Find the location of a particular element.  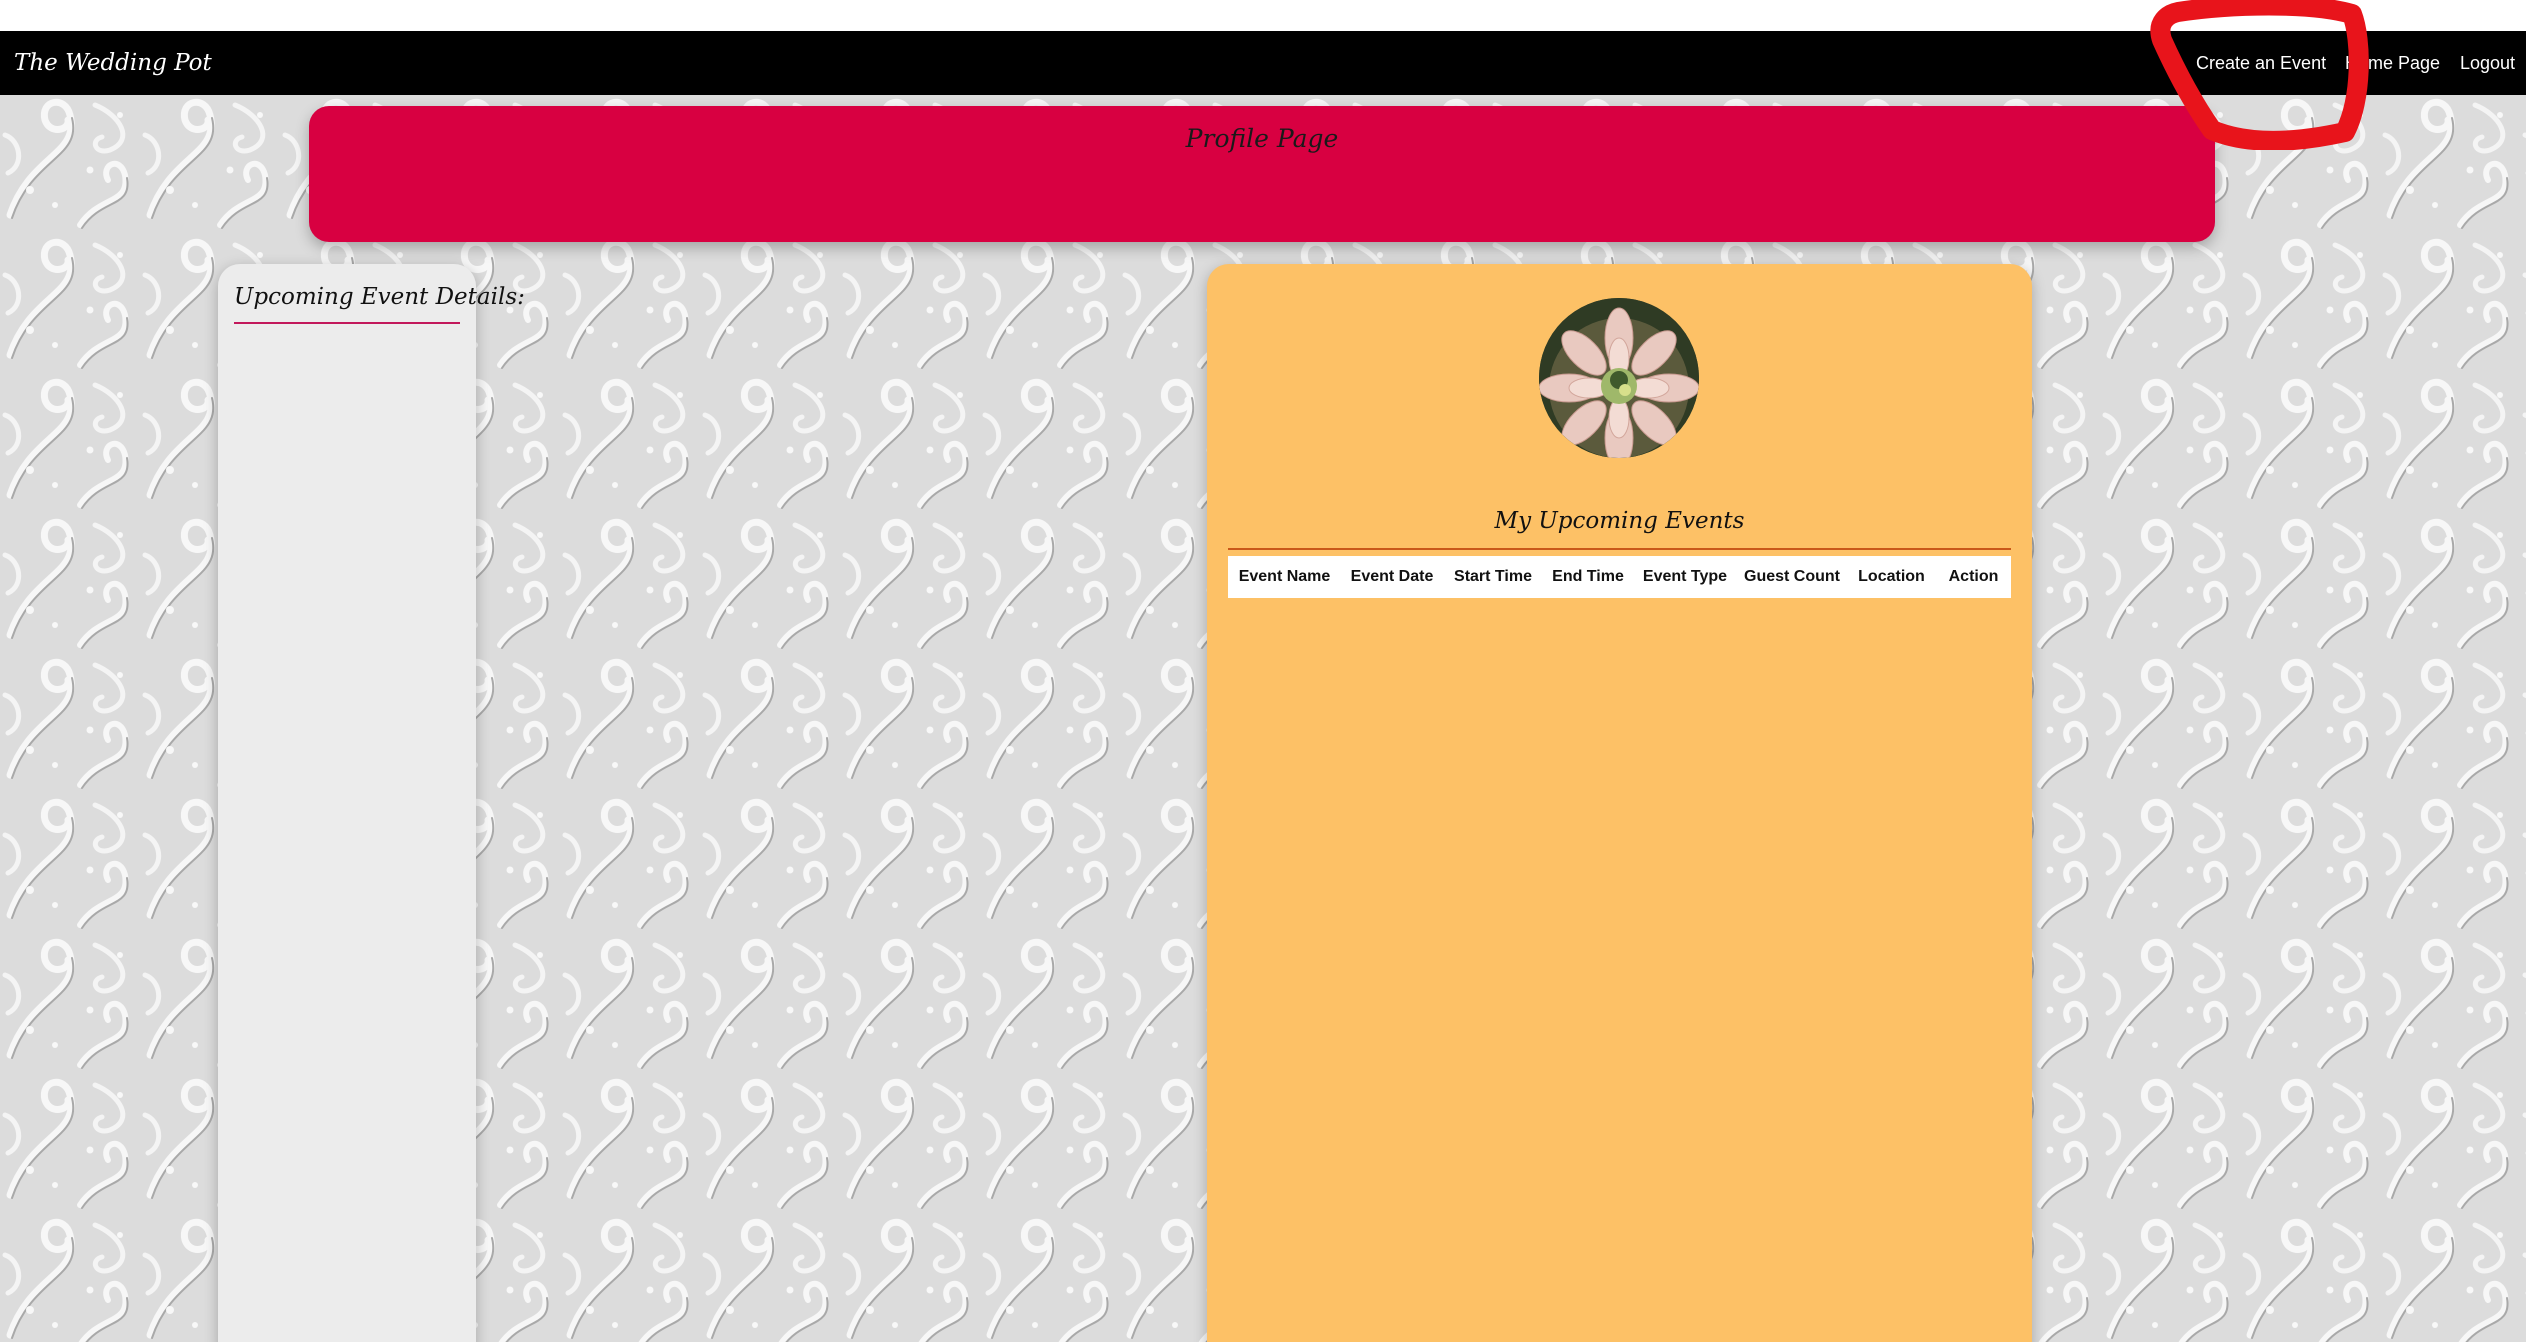

flower-photo-icon is located at coordinates (1619, 378).